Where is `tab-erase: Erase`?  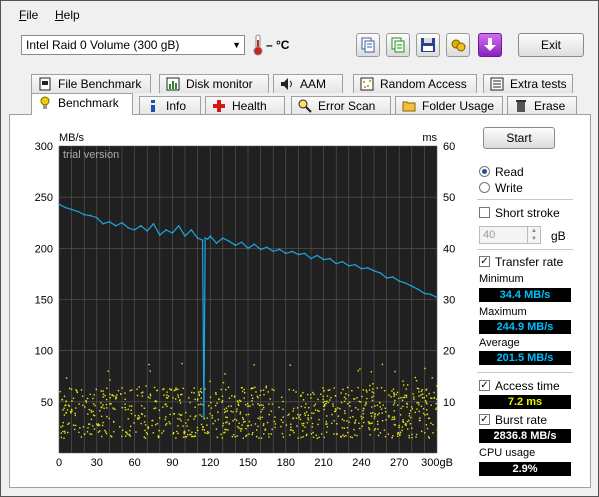
tab-erase: Erase is located at coordinates (542, 105).